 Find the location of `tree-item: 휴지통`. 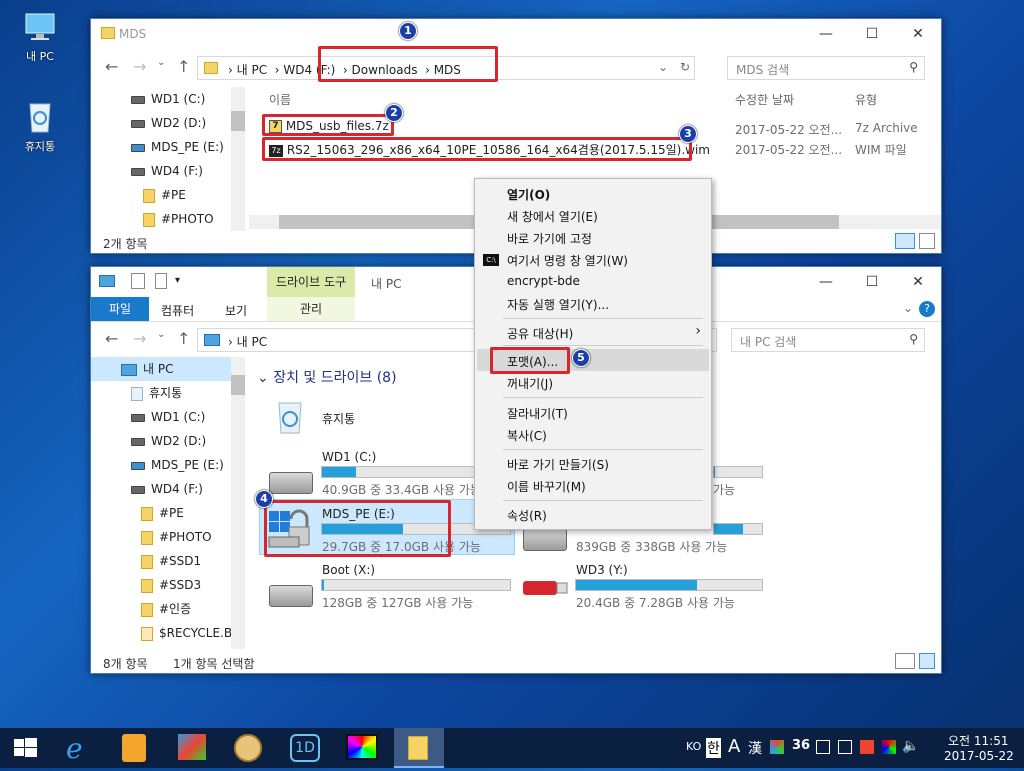

tree-item: 휴지통 is located at coordinates (176, 393).